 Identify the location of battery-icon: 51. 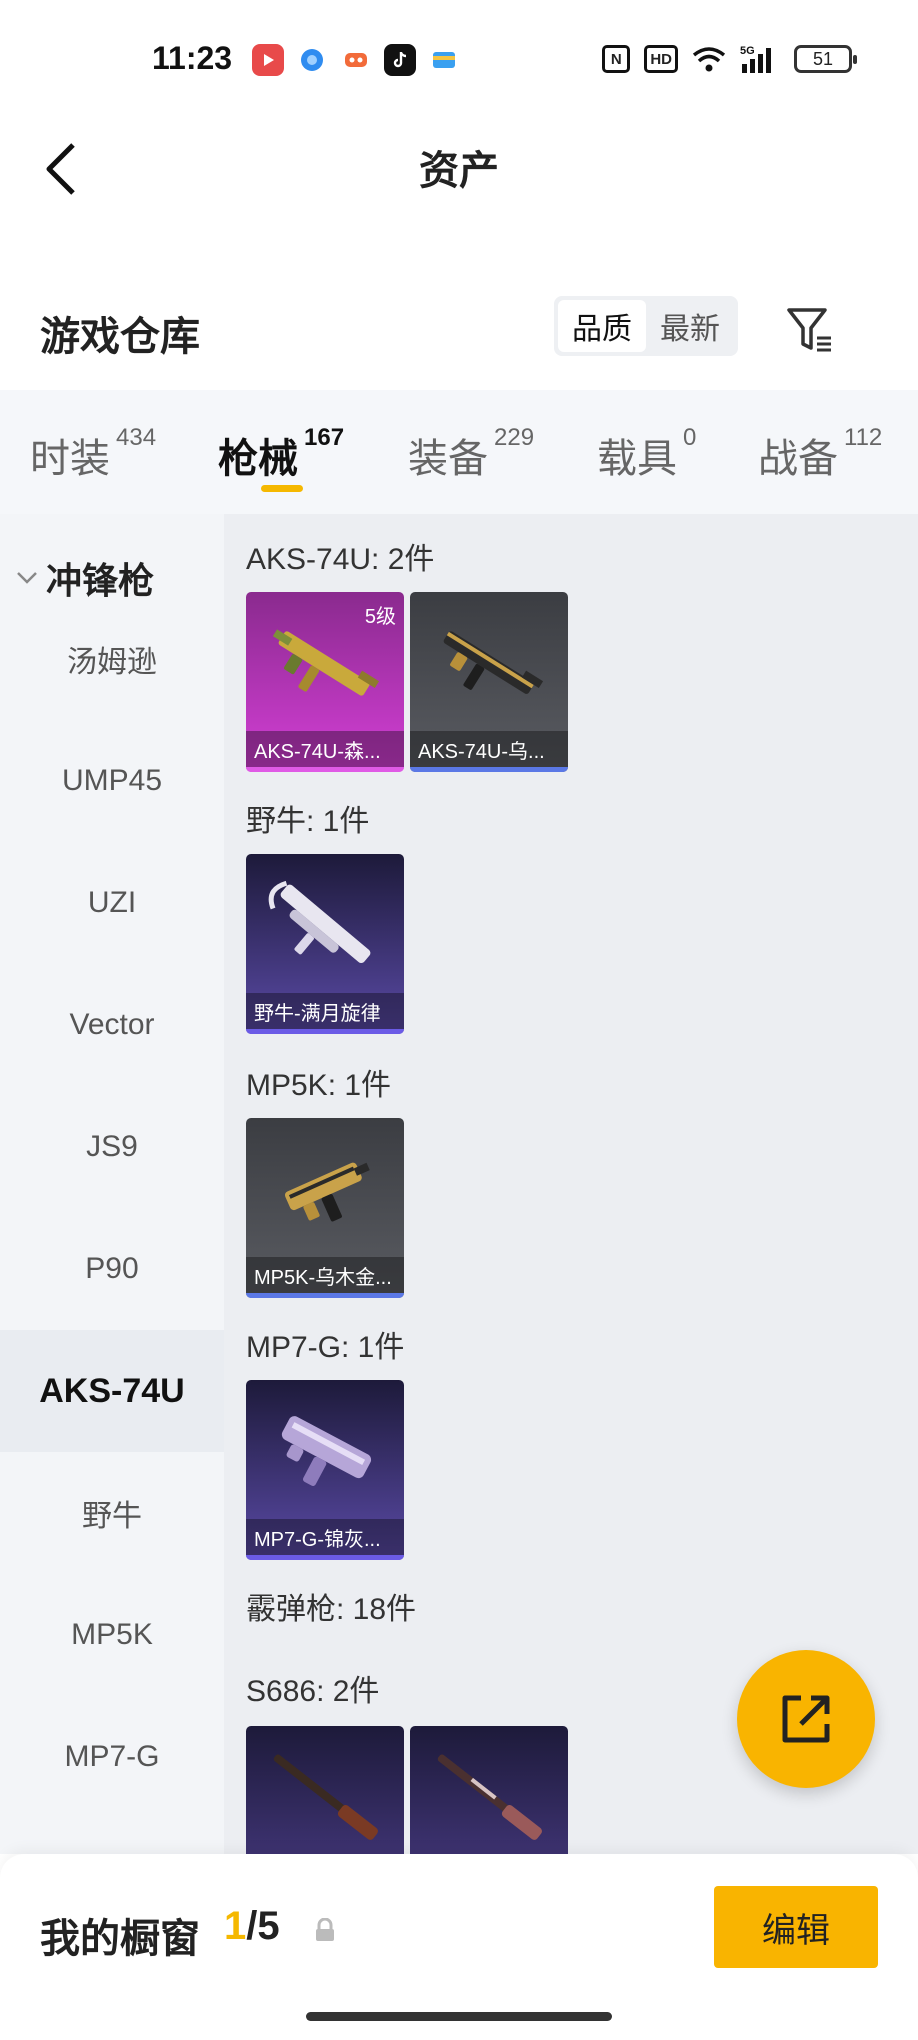
(825, 59).